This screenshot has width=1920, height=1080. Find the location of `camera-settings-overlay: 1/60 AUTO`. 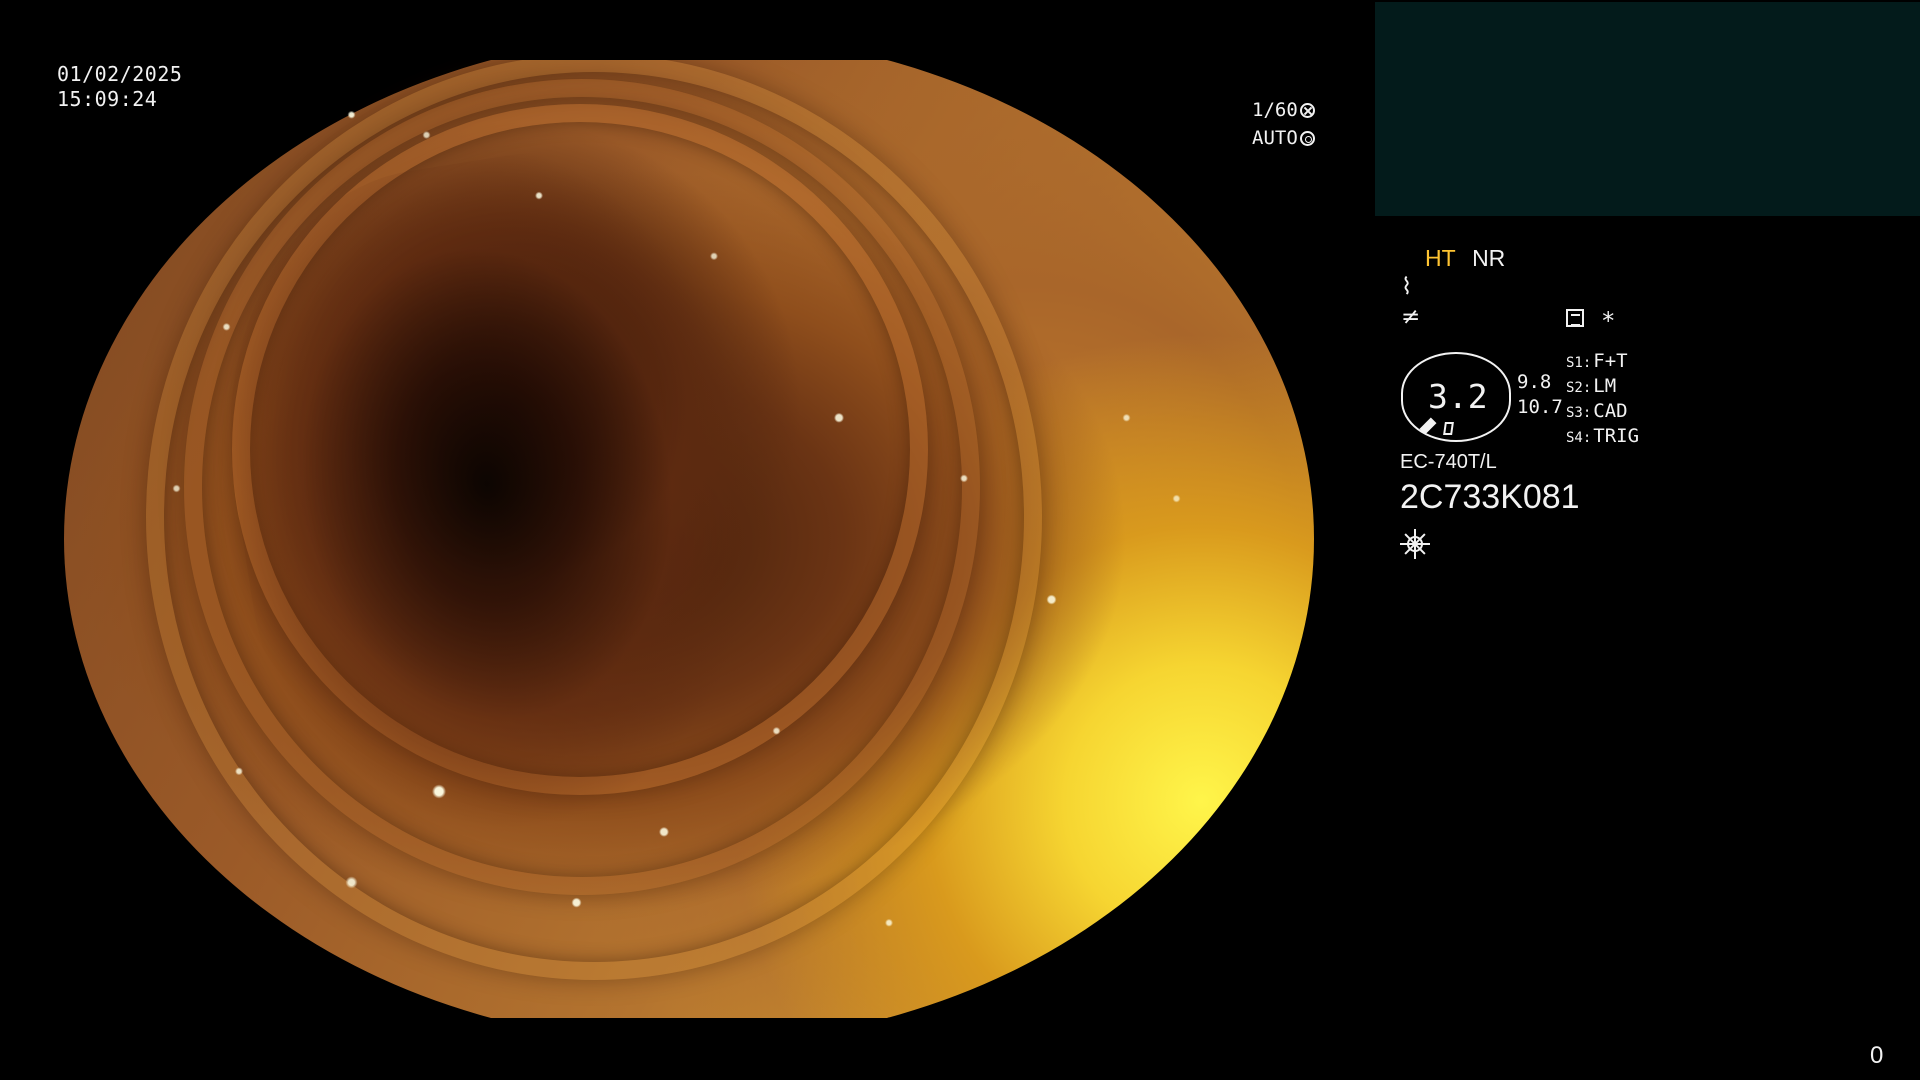

camera-settings-overlay: 1/60 AUTO is located at coordinates (1283, 129).